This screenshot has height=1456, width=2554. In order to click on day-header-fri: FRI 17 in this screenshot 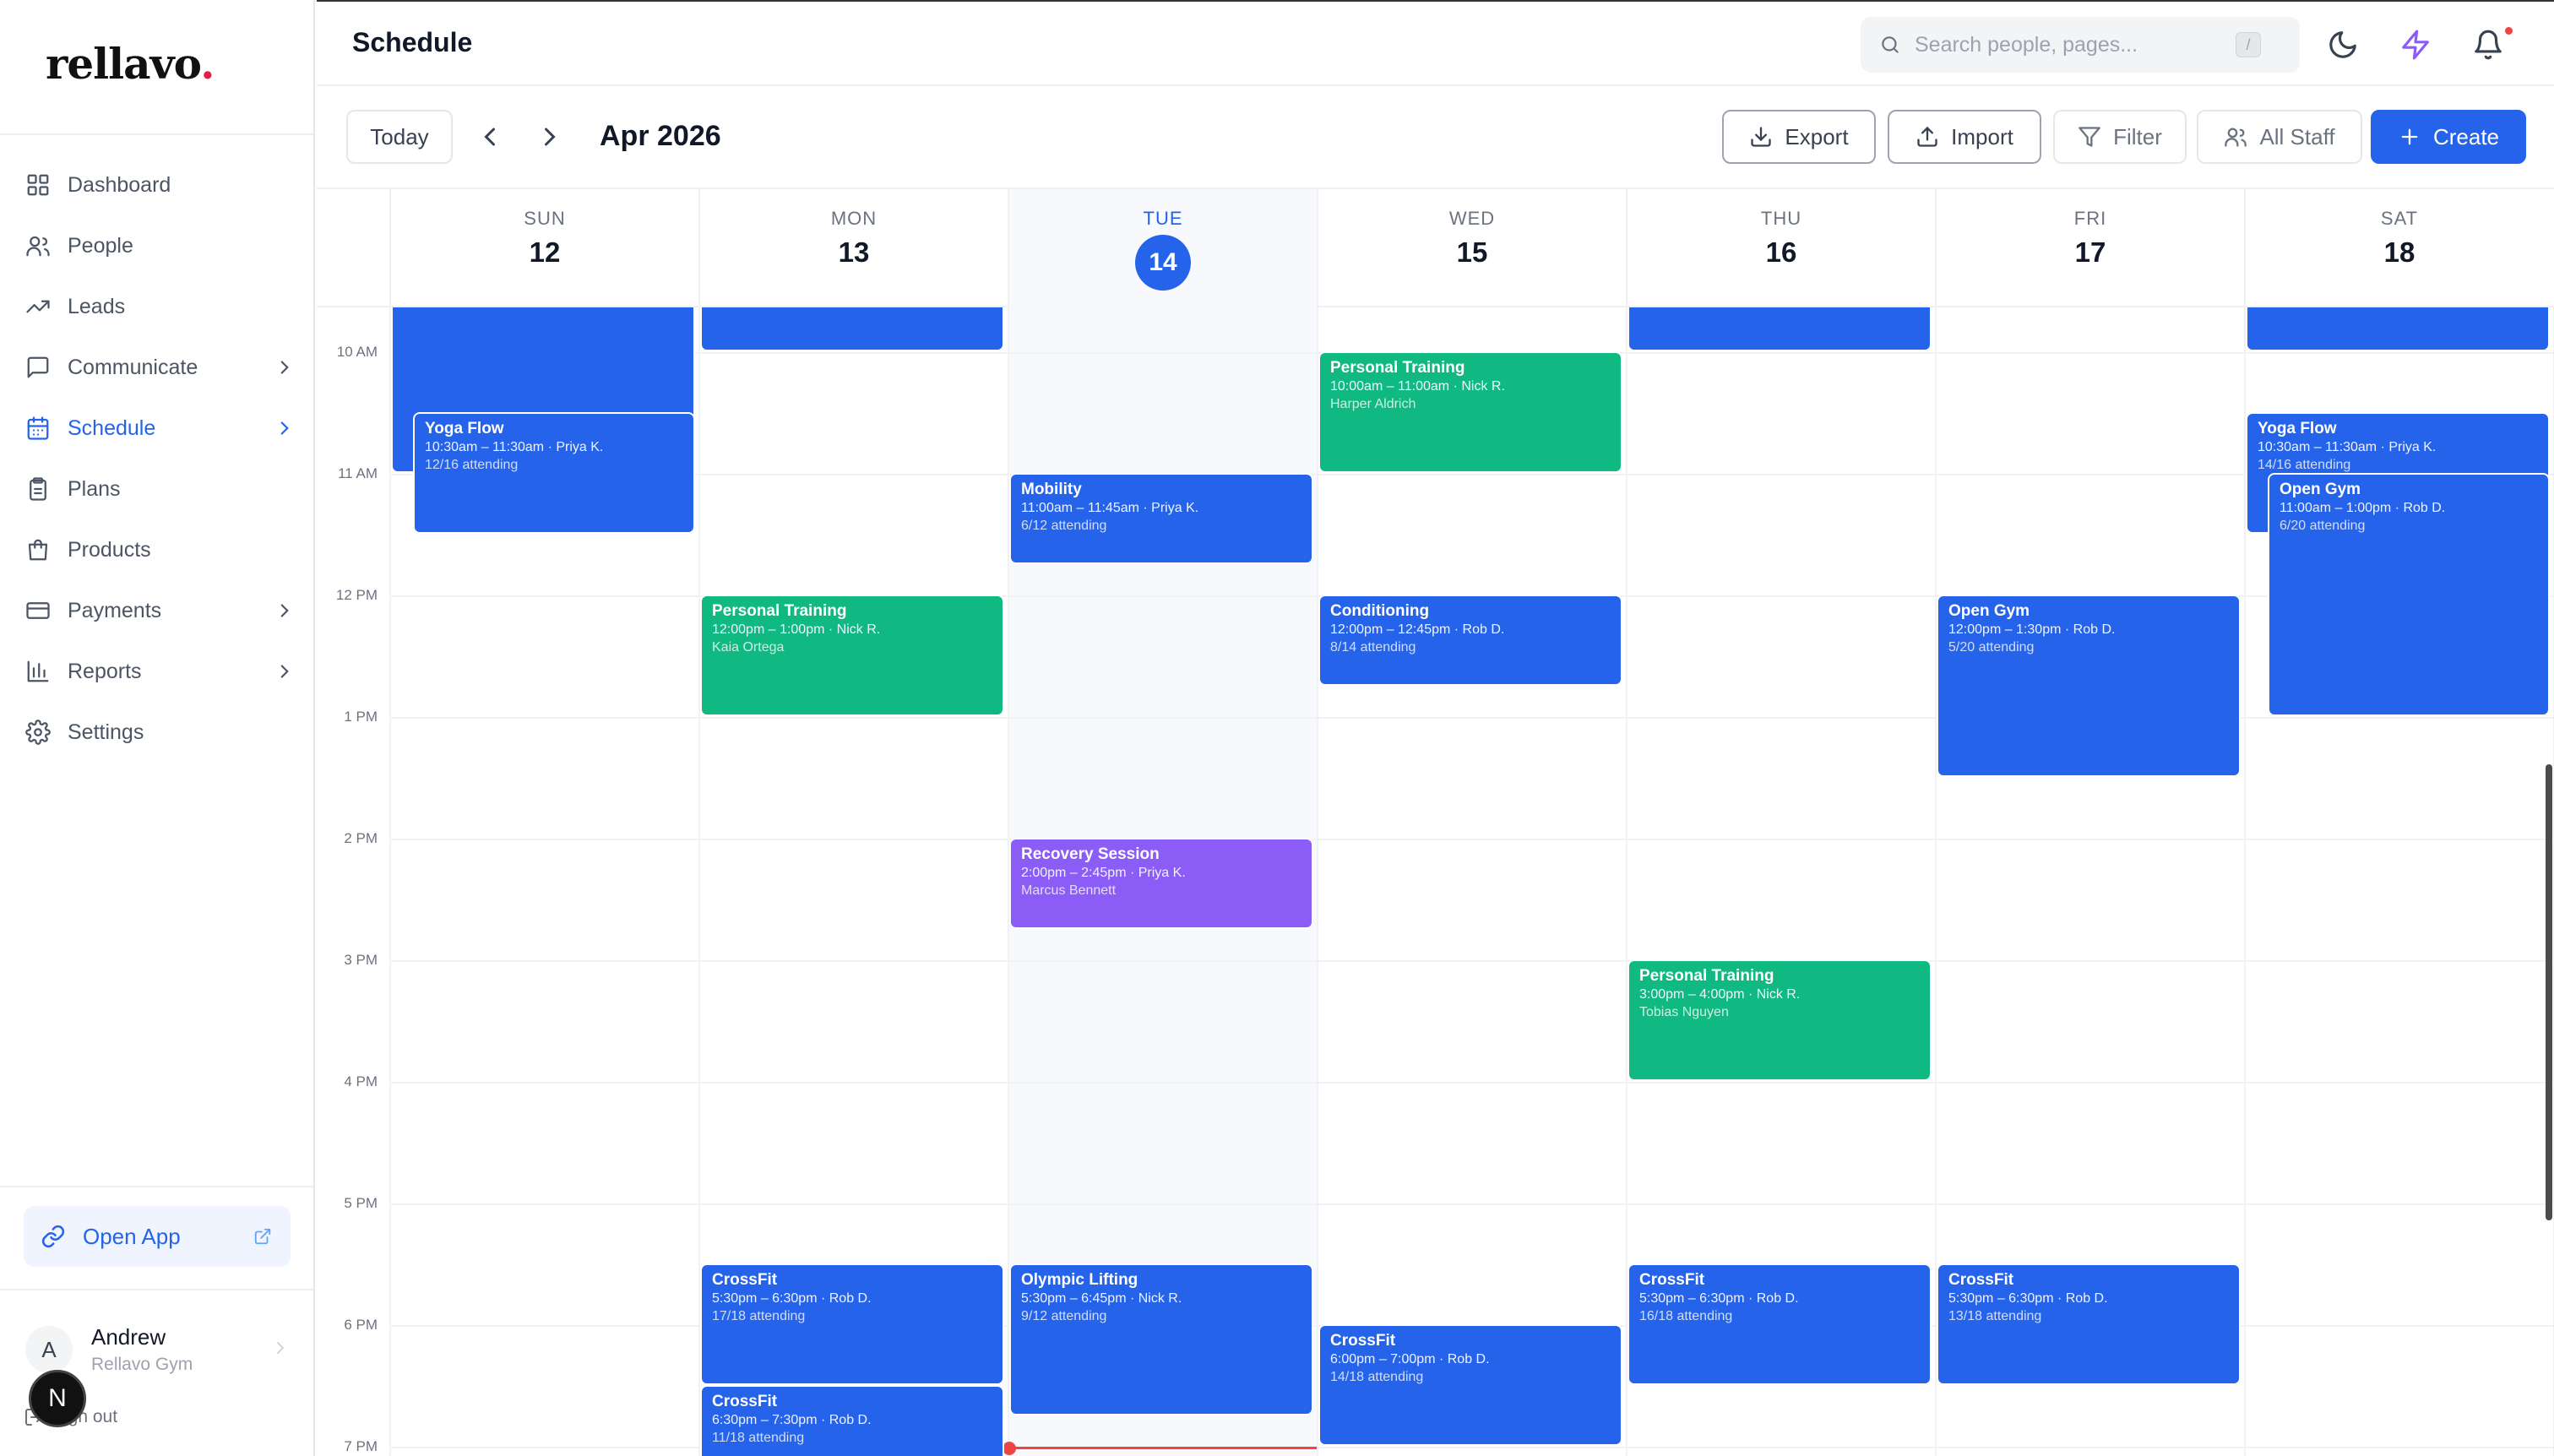, I will do `click(2089, 248)`.